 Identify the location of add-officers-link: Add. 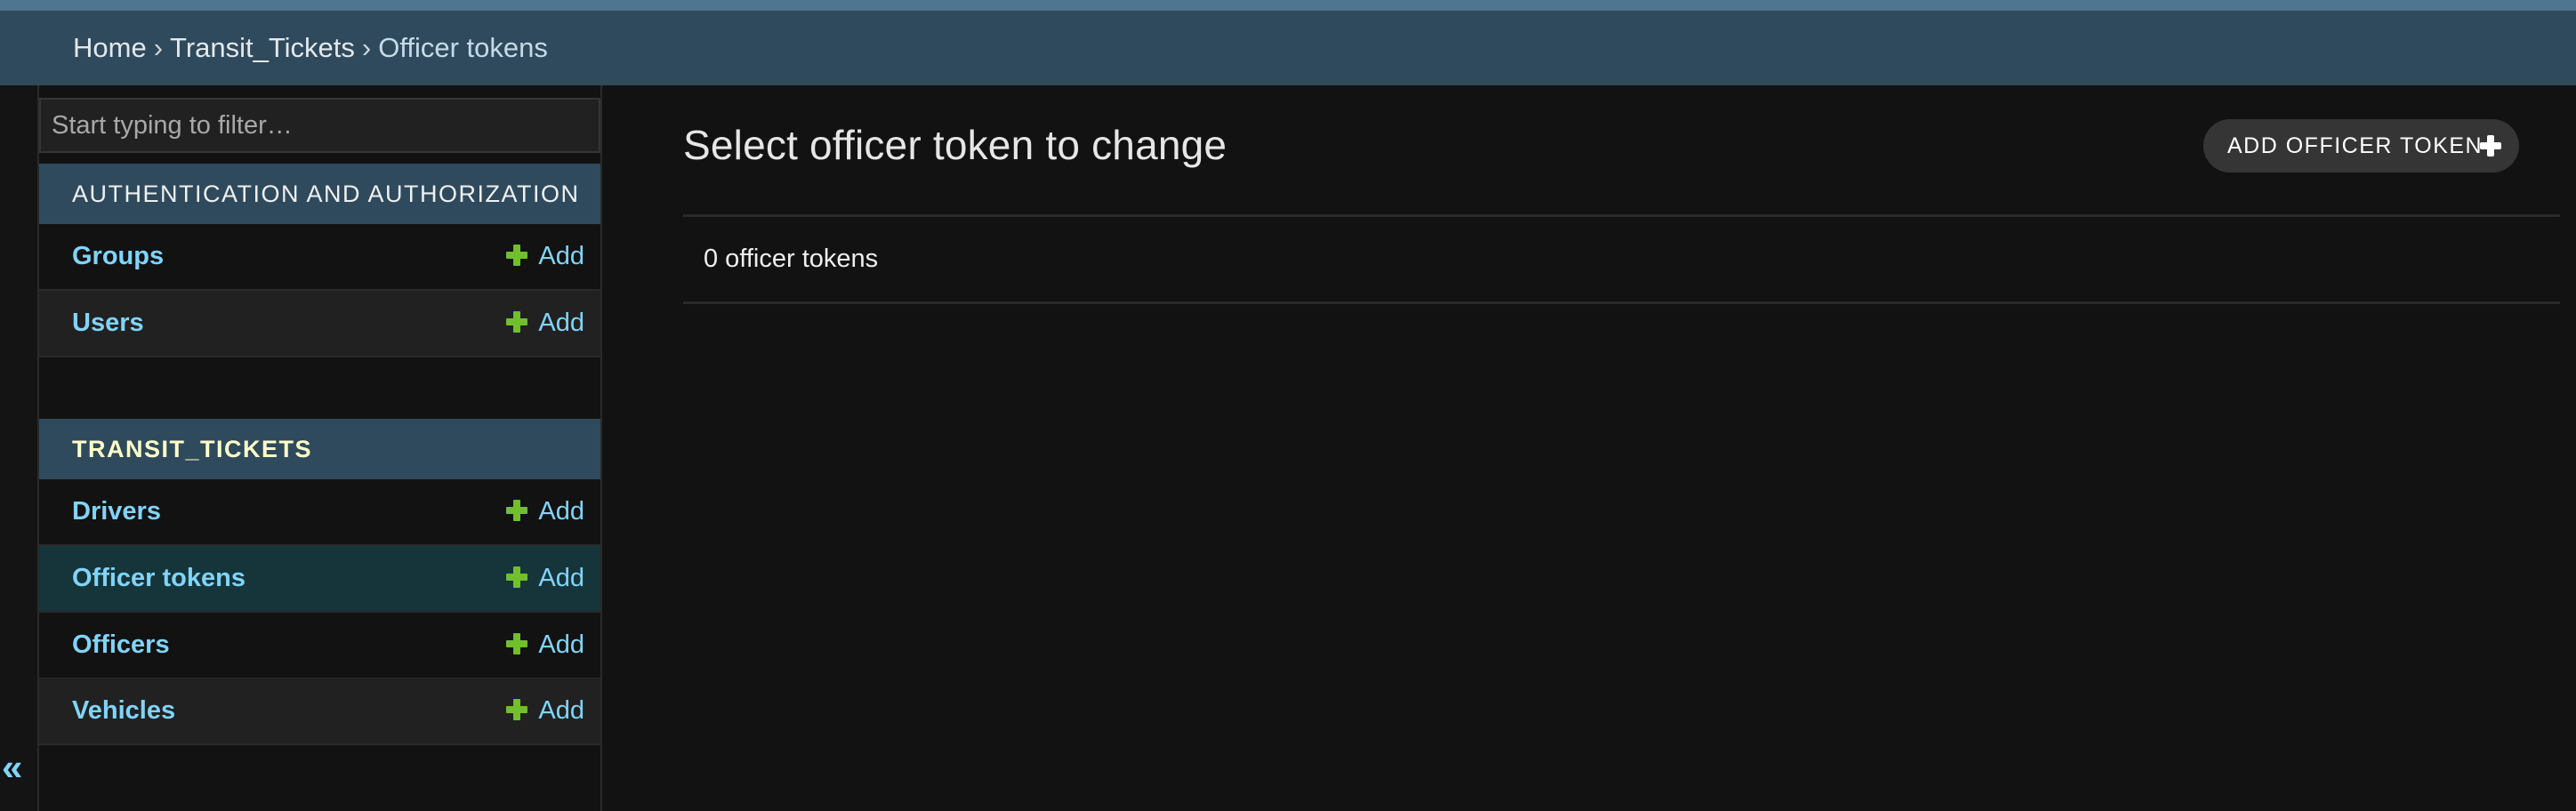
(545, 645).